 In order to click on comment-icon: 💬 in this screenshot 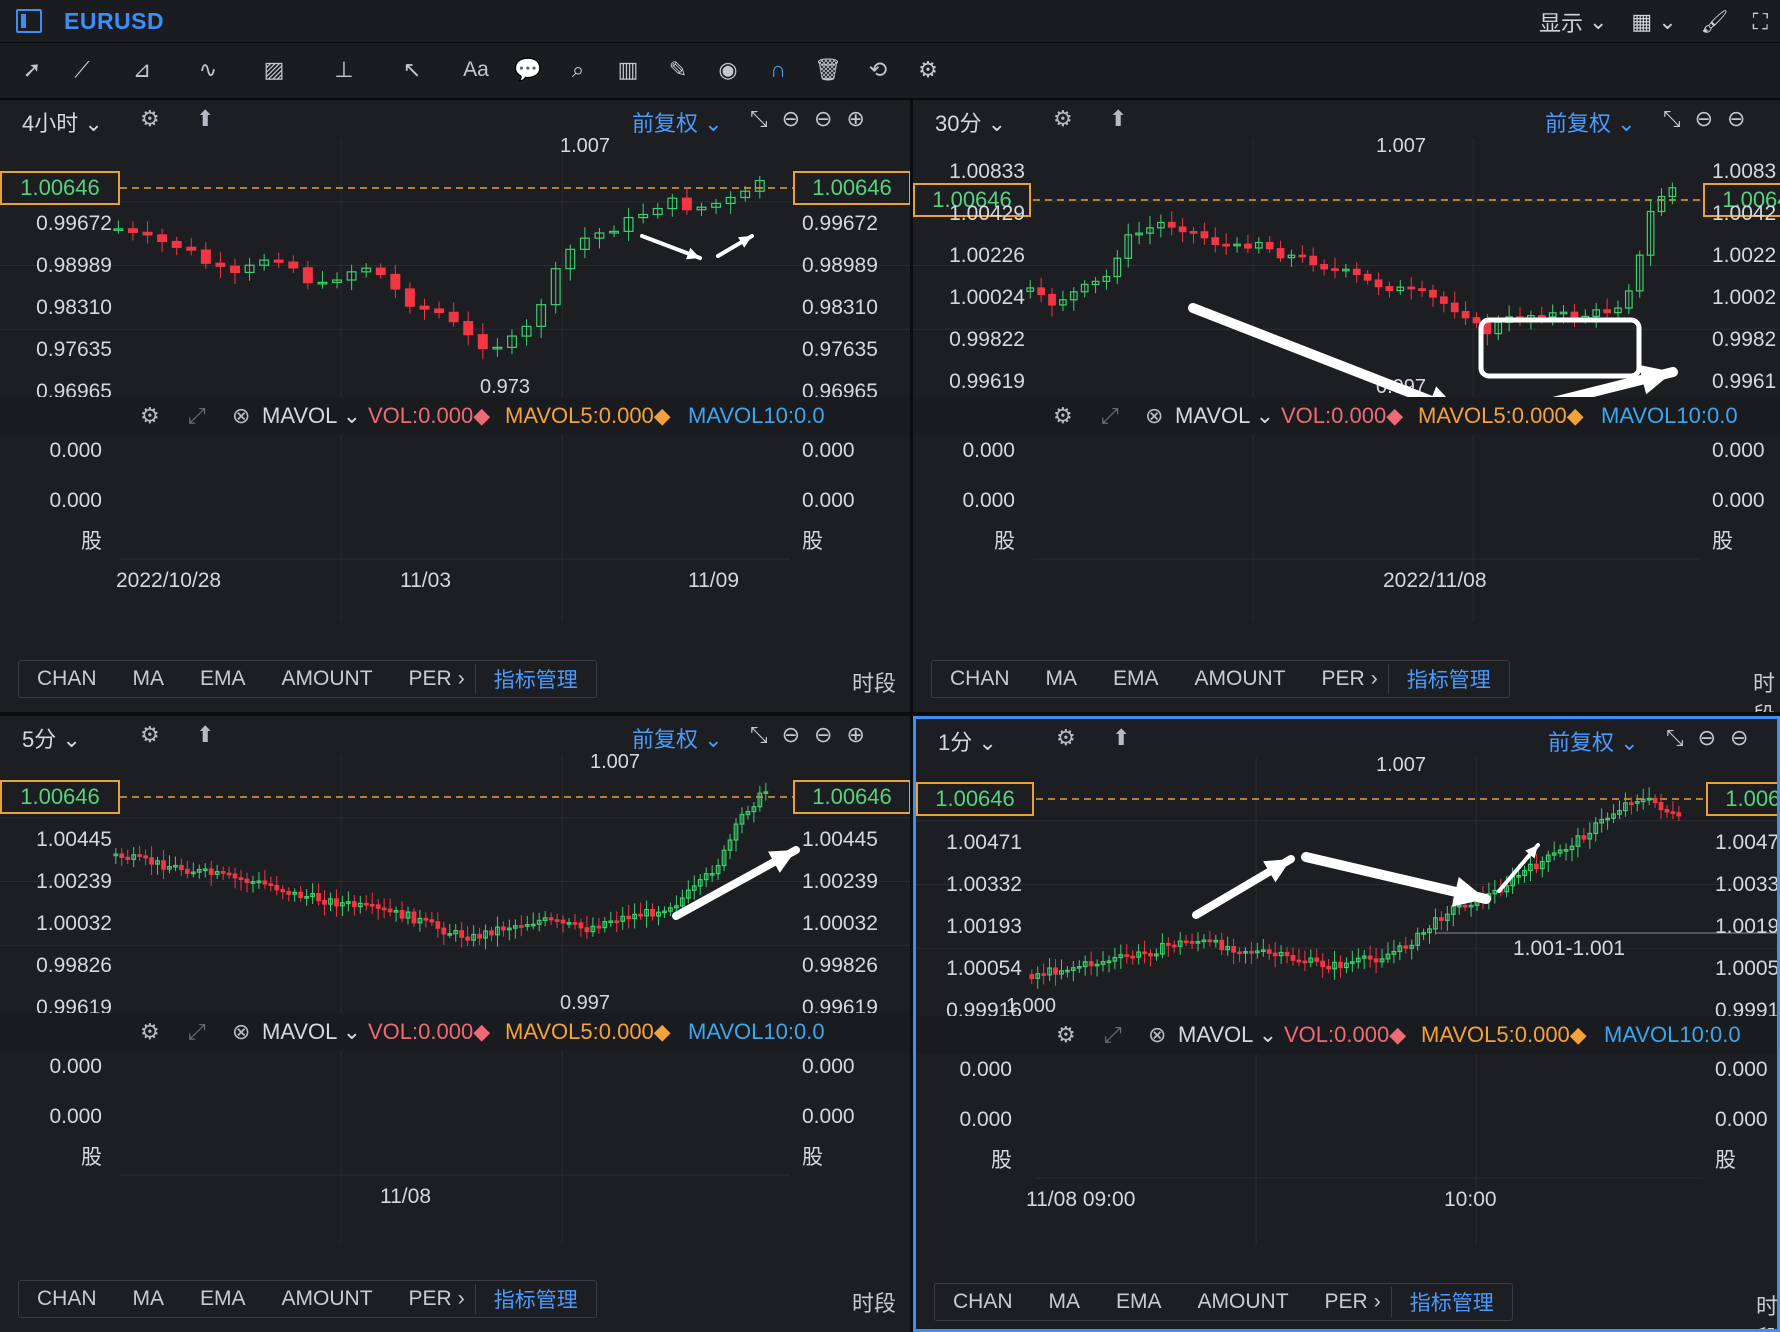, I will do `click(528, 70)`.